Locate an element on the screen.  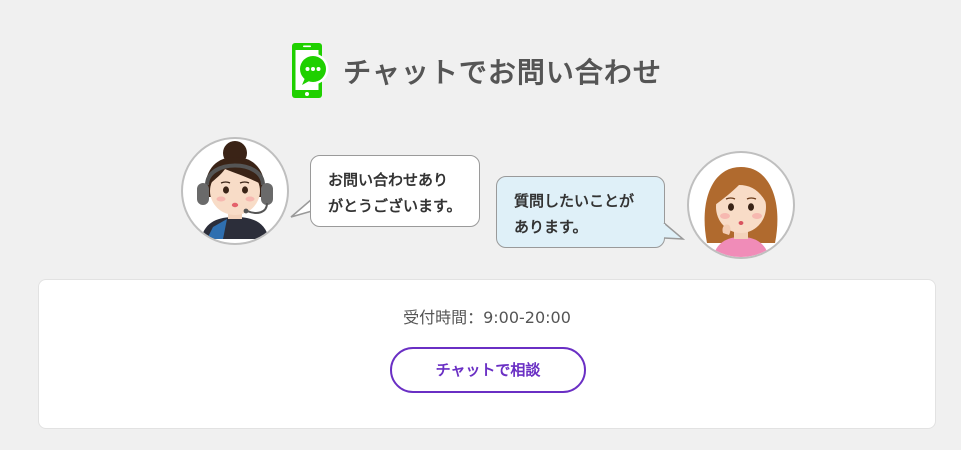
operator-avatar is located at coordinates (235, 191).